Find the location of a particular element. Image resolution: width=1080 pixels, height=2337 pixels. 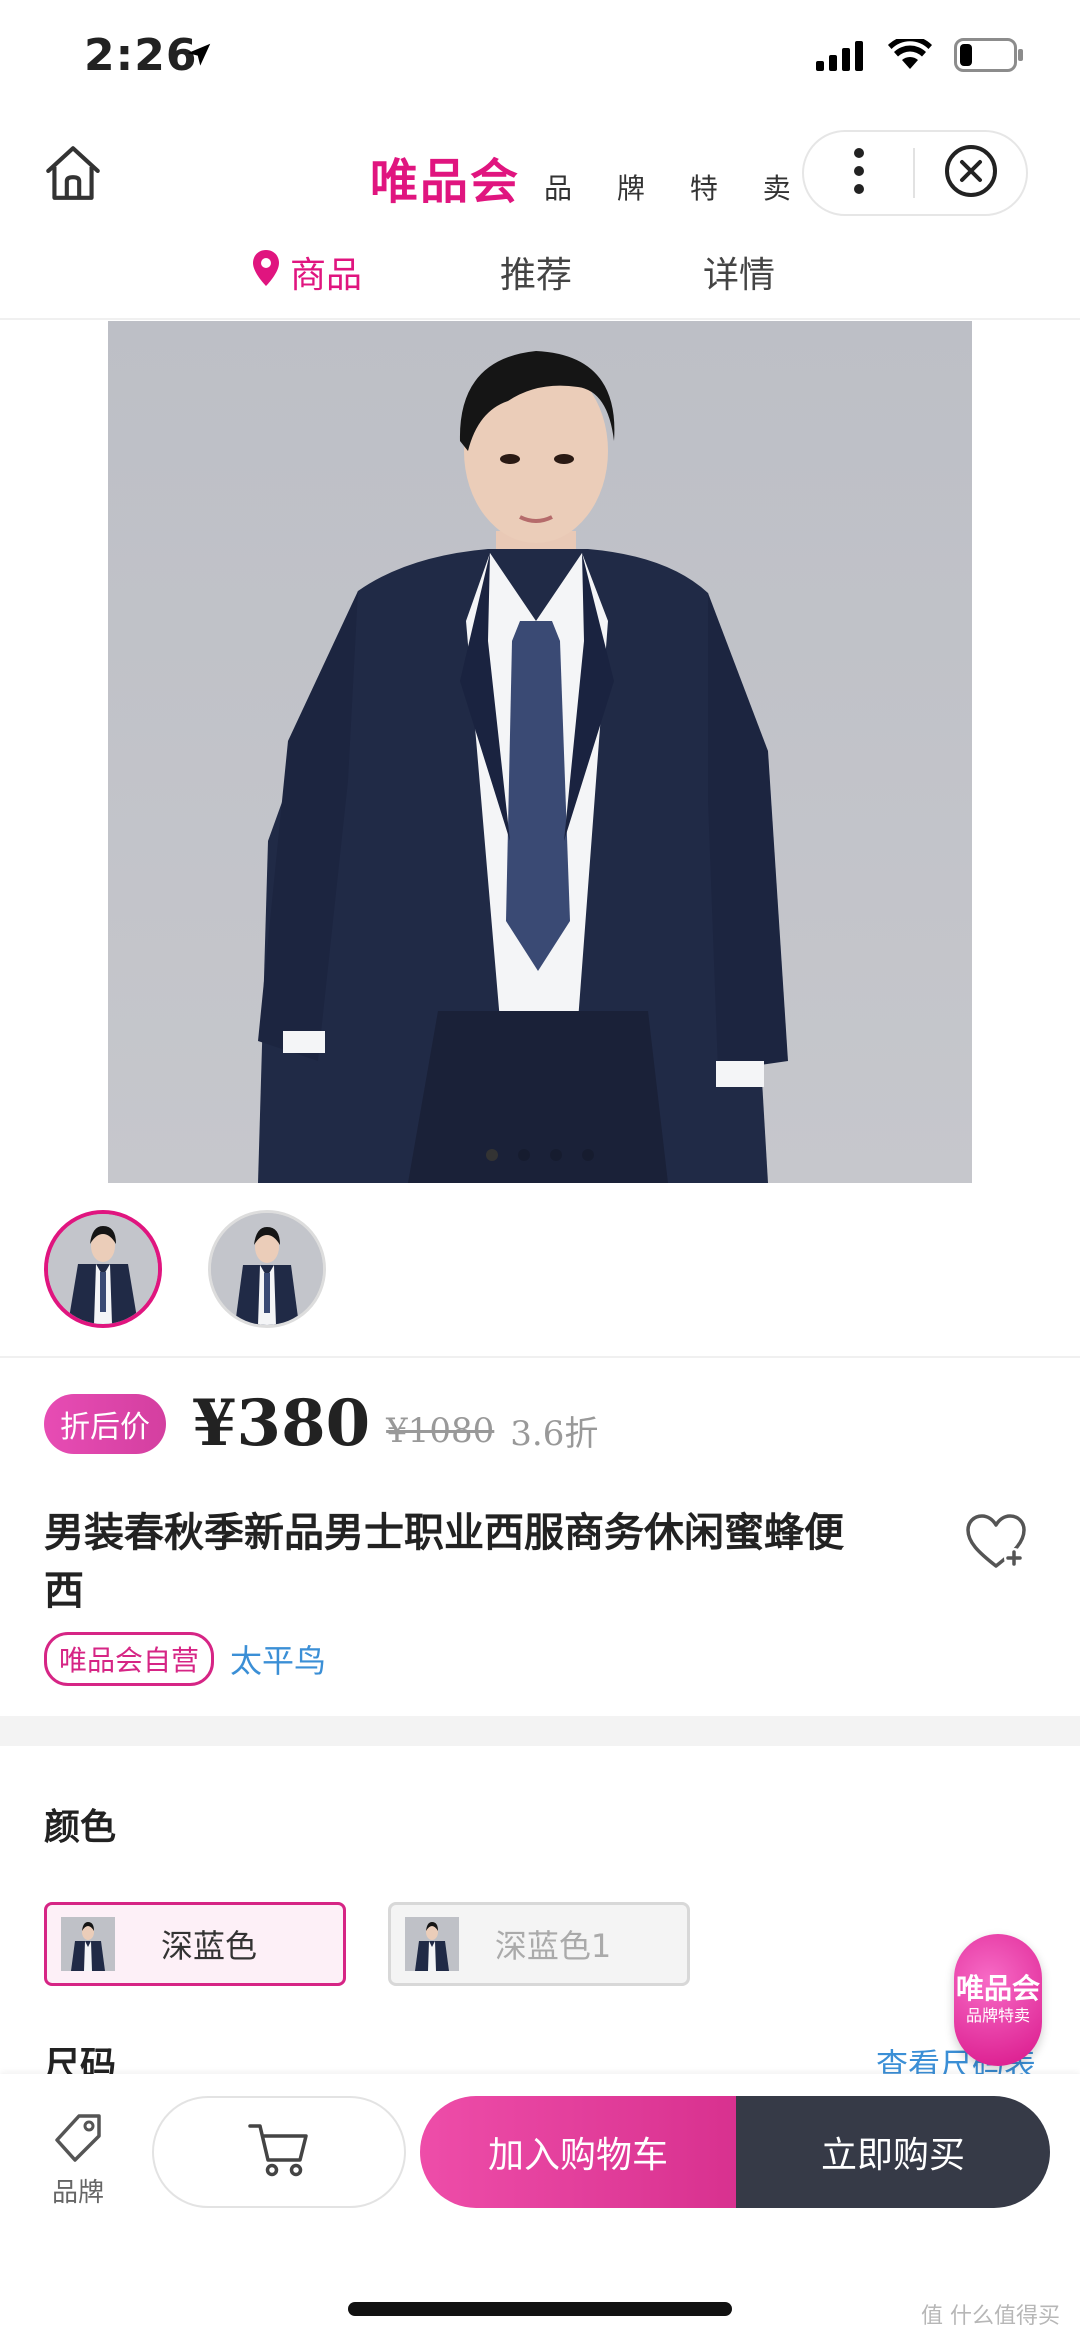

home-icon is located at coordinates (73, 178).